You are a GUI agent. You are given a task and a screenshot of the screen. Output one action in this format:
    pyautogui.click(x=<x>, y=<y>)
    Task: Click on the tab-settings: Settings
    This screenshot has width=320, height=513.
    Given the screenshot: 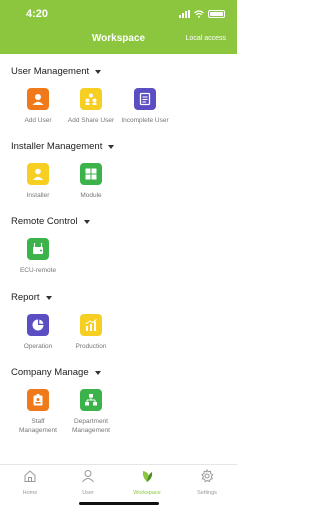 What is the action you would take?
    pyautogui.click(x=207, y=482)
    